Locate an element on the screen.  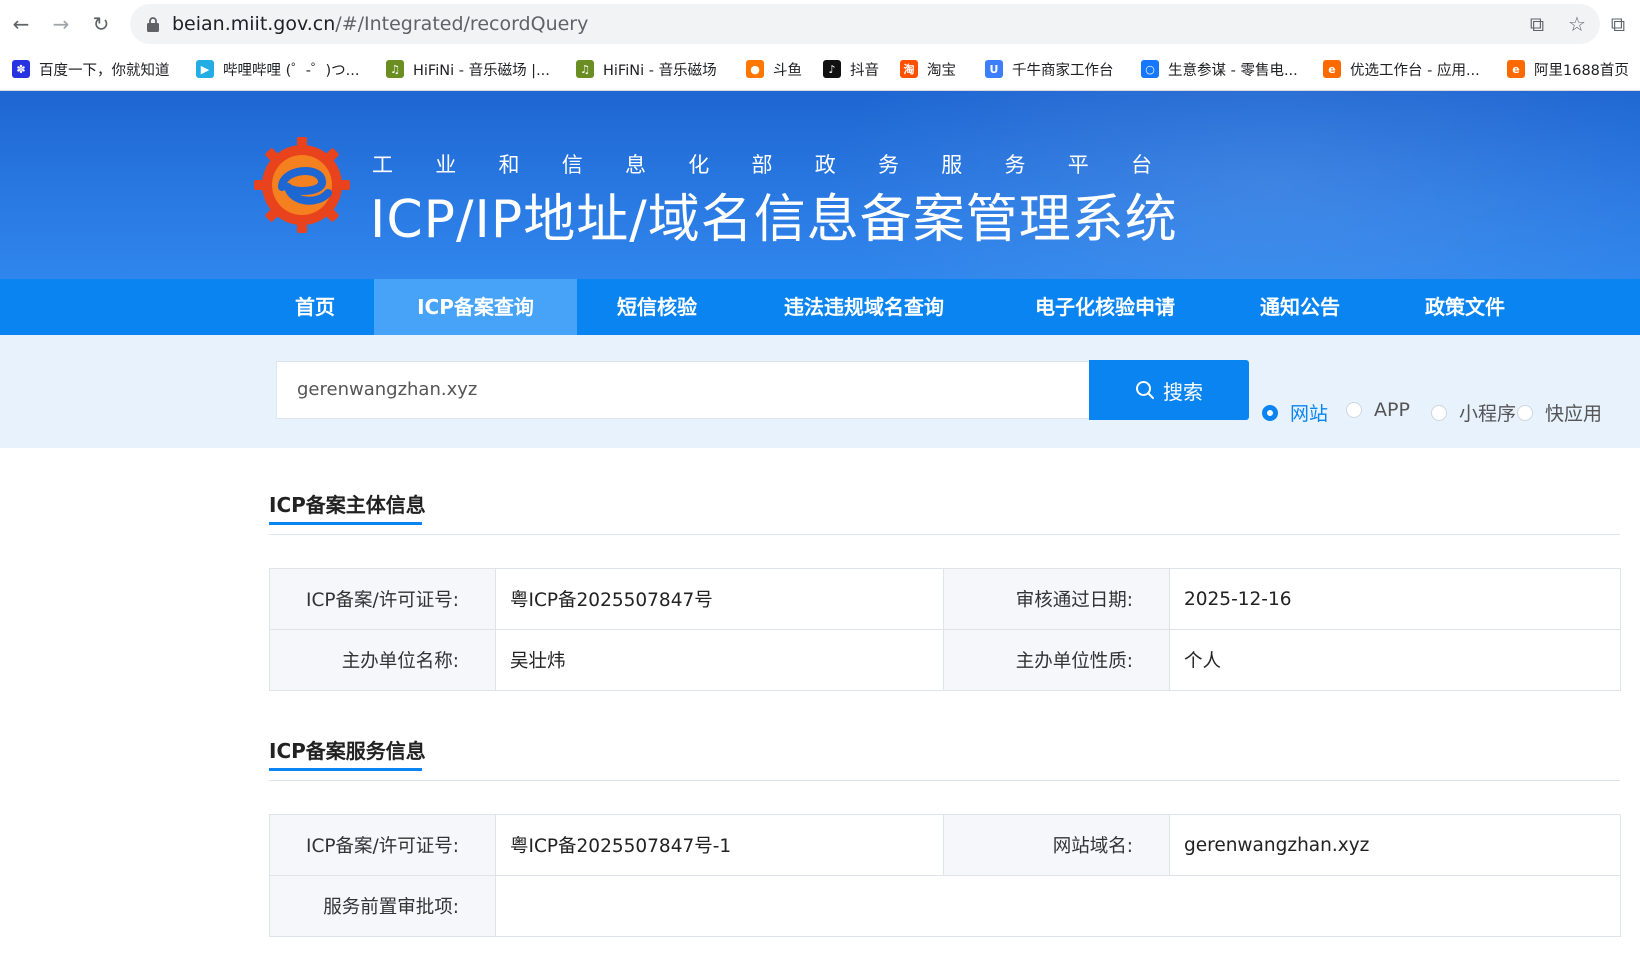
bookmark-item: U 千牛商家工作台 is located at coordinates (1049, 69).